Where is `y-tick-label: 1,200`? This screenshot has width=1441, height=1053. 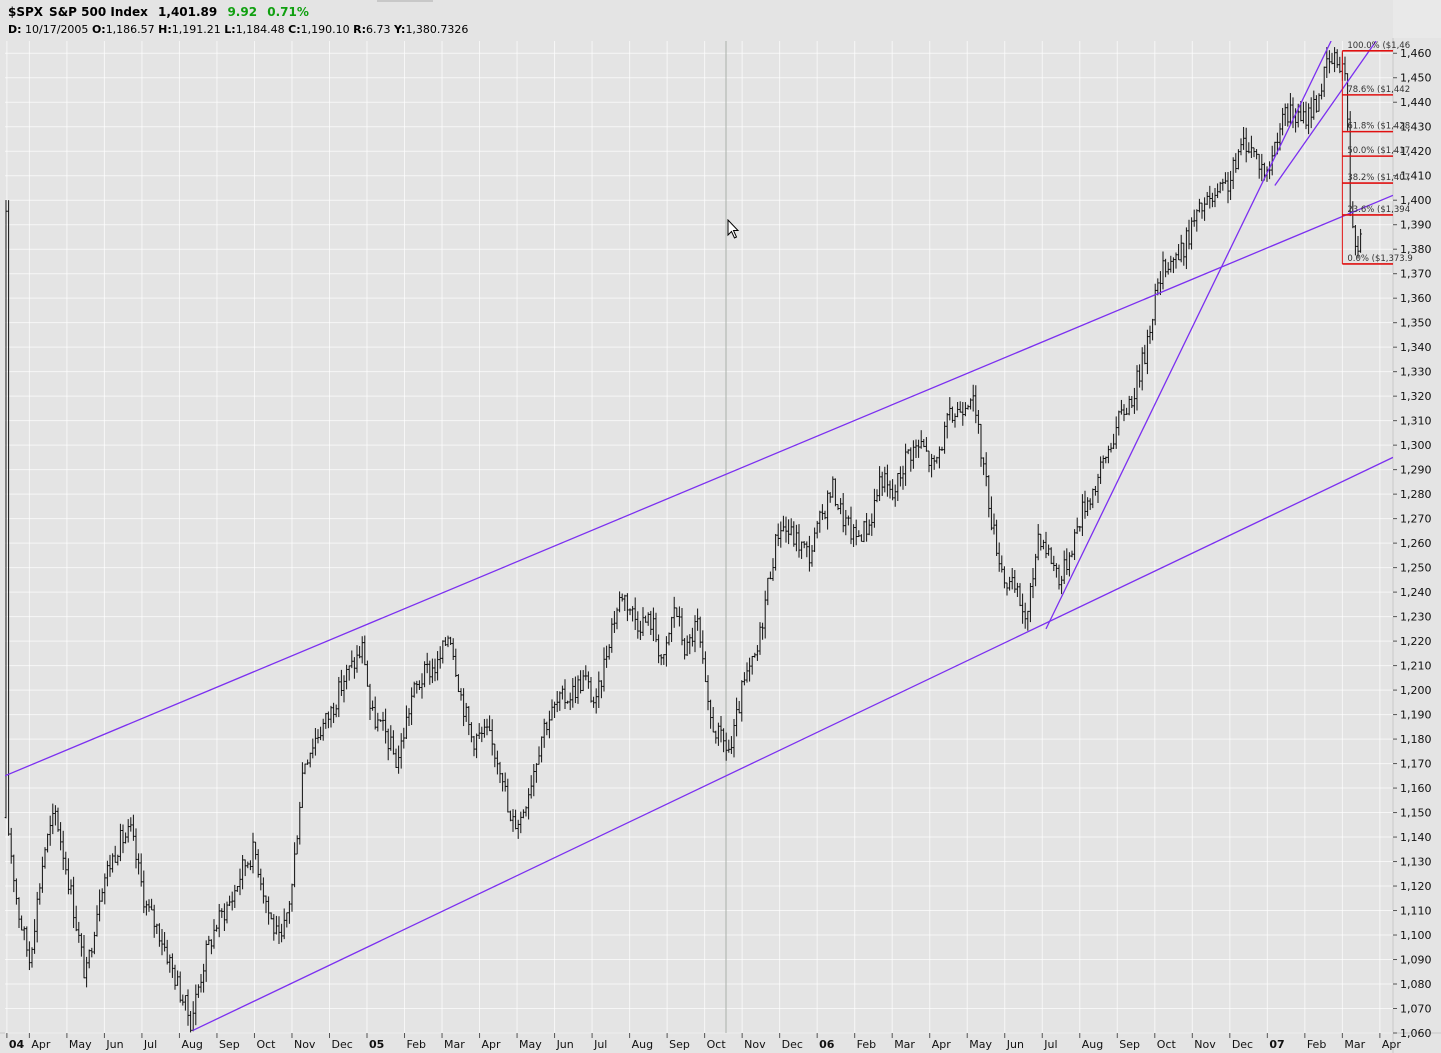
y-tick-label: 1,200 is located at coordinates (1416, 690).